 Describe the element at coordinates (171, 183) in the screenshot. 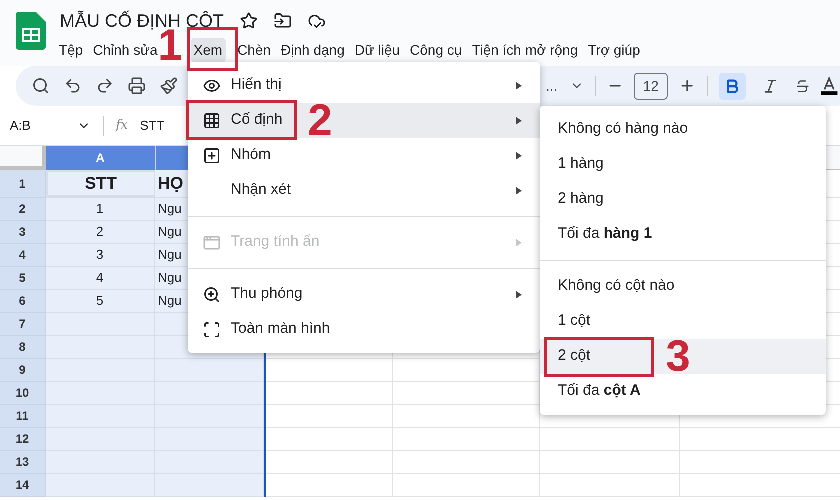

I see `table-cell-text: HỌ` at that location.